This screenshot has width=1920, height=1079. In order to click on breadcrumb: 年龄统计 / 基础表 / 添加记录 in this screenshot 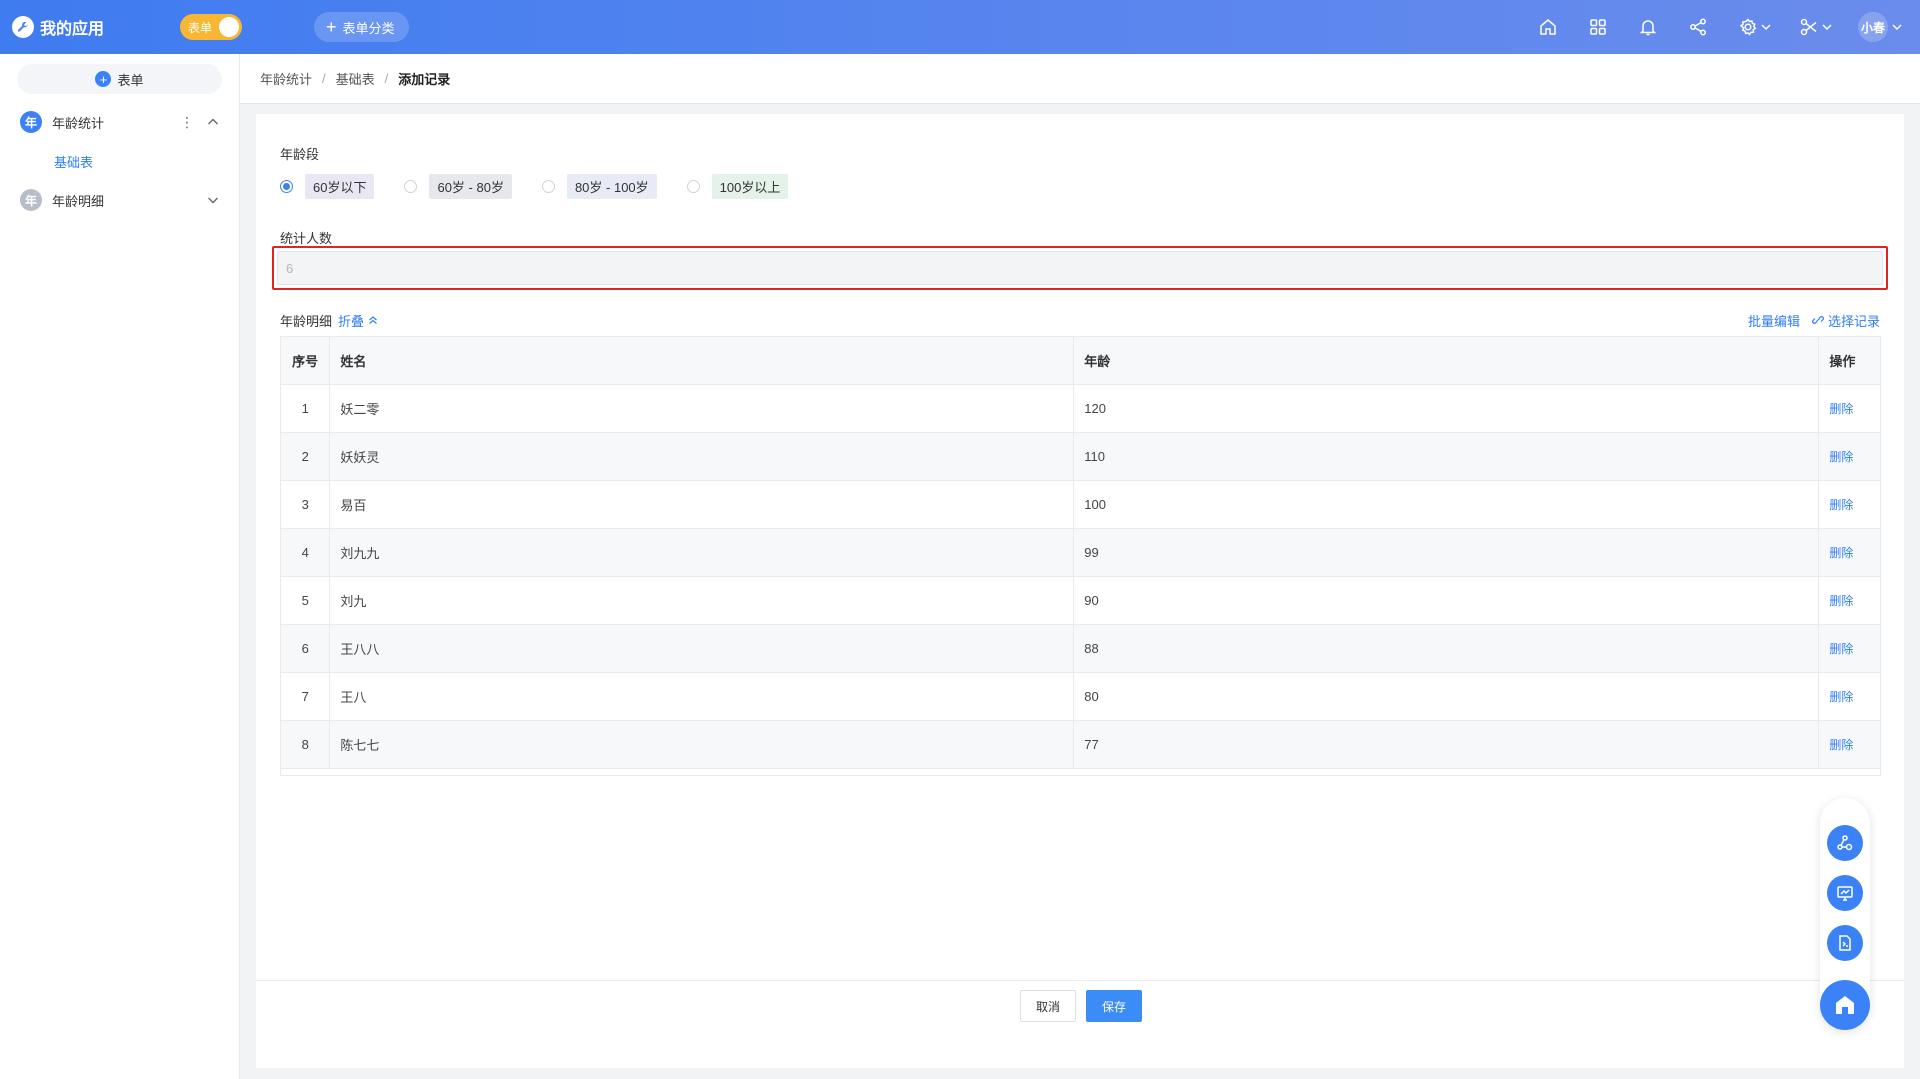, I will do `click(1080, 79)`.